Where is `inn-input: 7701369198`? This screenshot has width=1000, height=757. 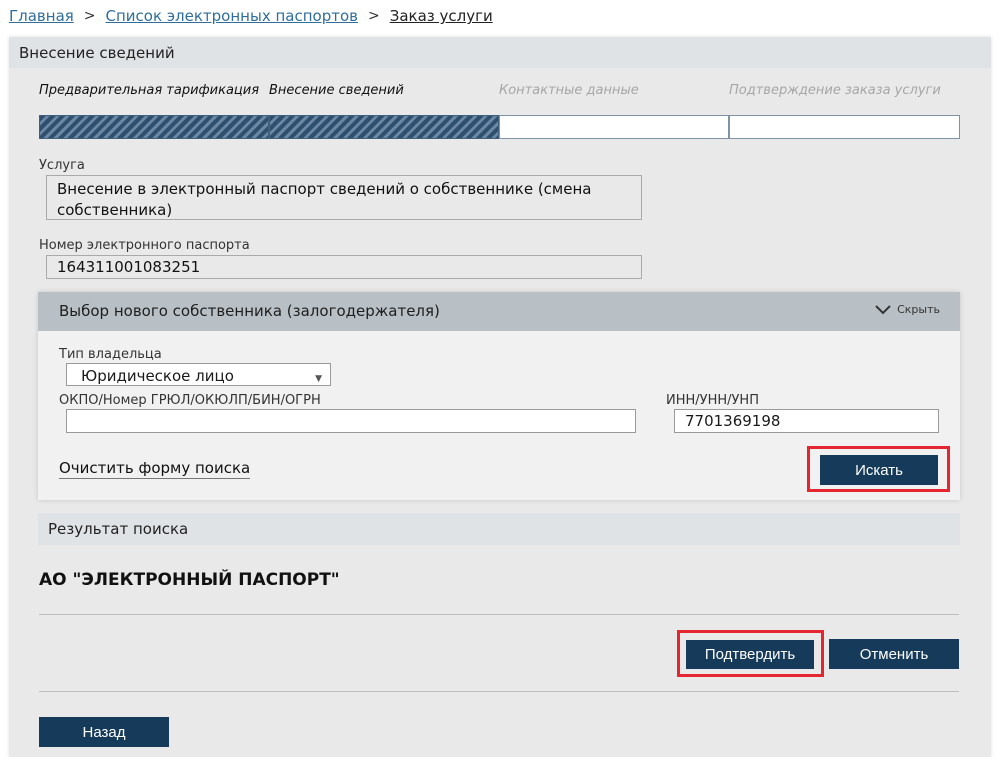 inn-input: 7701369198 is located at coordinates (806, 421).